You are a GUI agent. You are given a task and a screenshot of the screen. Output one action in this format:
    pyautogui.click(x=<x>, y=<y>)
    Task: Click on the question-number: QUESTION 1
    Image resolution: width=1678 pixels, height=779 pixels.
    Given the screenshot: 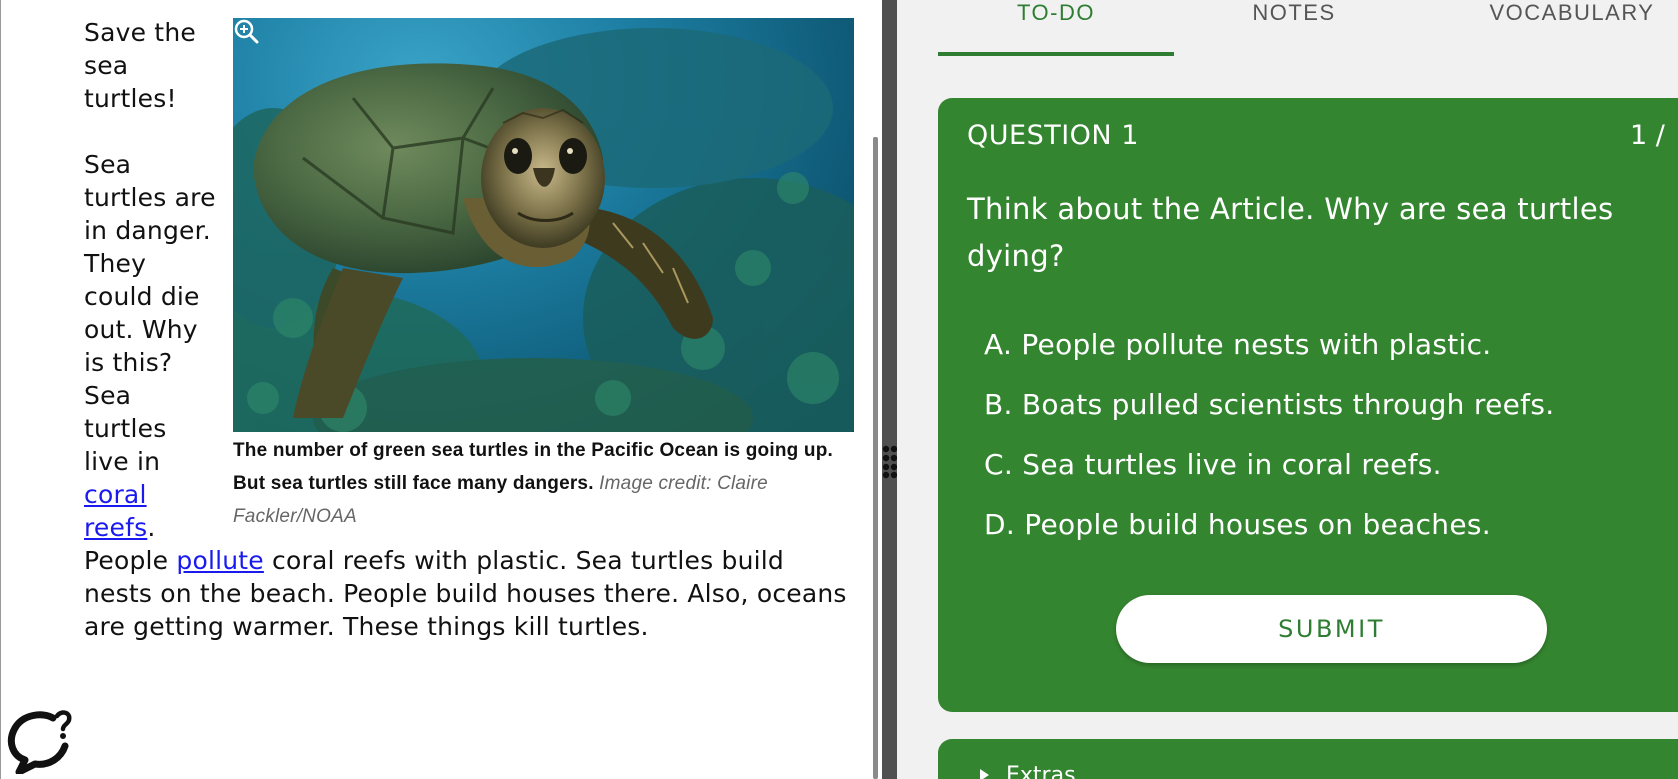 What is the action you would take?
    pyautogui.click(x=1053, y=135)
    